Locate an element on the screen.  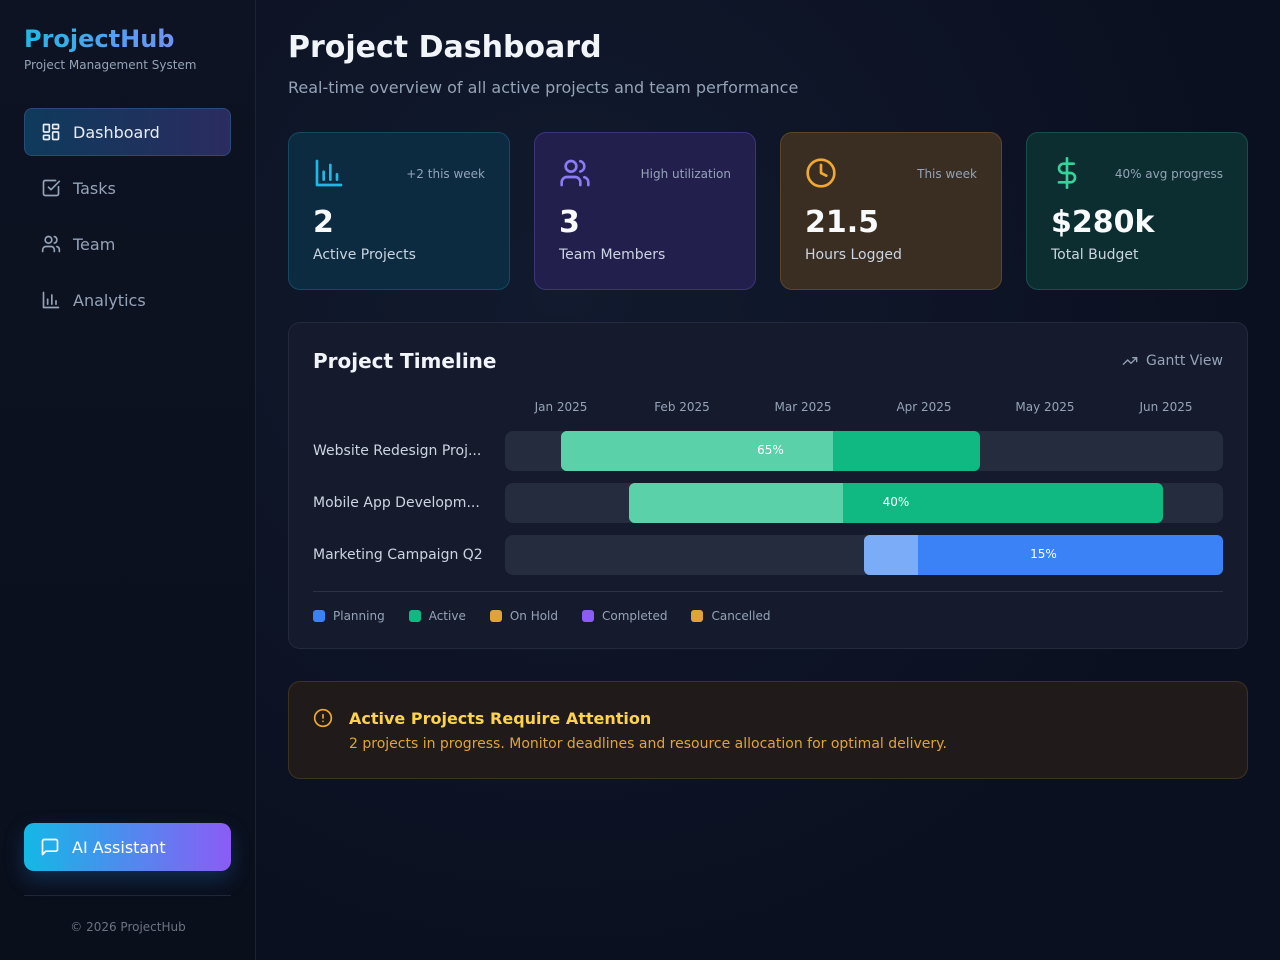
gantt-view-label: Gantt View is located at coordinates (1184, 361).